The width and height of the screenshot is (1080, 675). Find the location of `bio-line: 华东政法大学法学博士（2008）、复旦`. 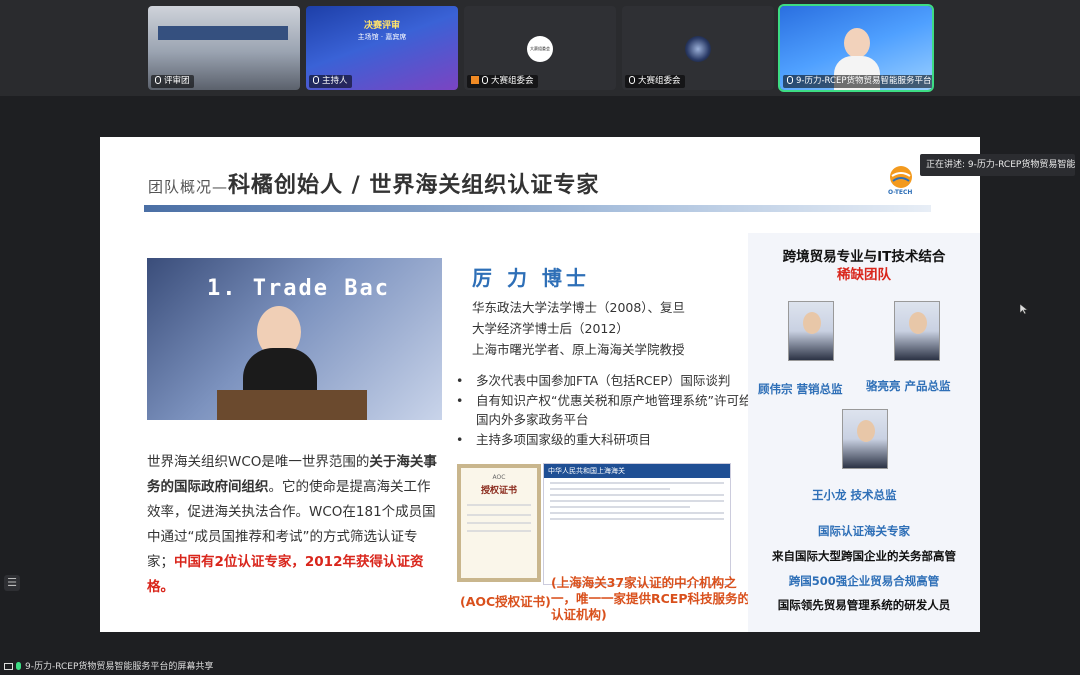

bio-line: 华东政法大学法学博士（2008）、复旦 is located at coordinates (579, 307).